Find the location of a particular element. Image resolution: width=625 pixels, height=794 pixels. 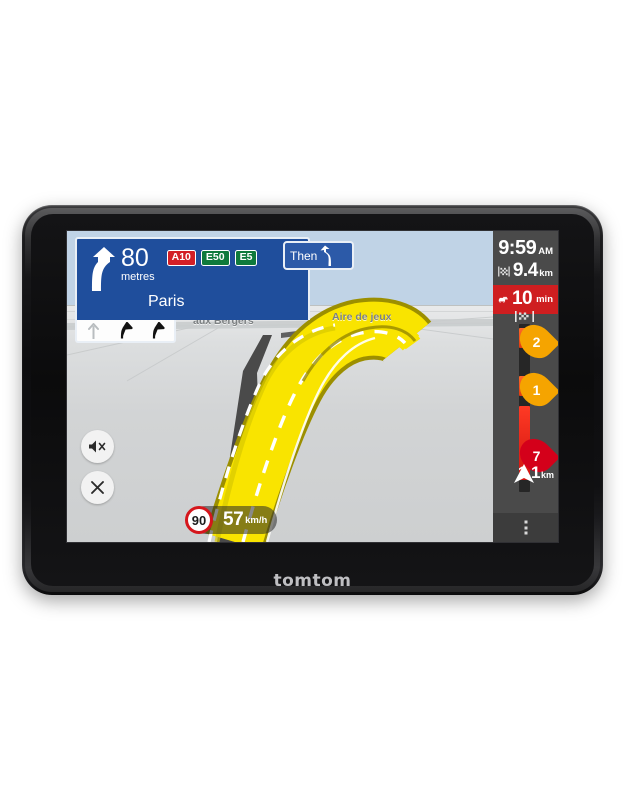

map-label-aire-de-jeux: Aire de jeux is located at coordinates (362, 317).